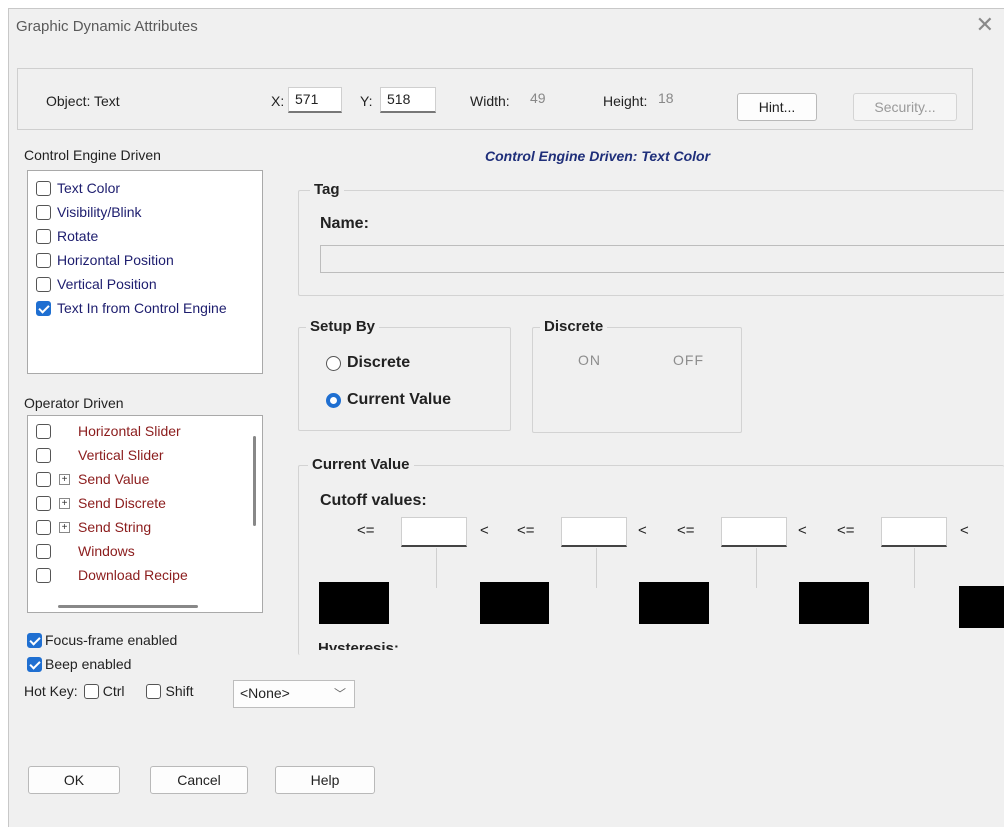 This screenshot has height=827, width=1004. Describe the element at coordinates (145, 188) in the screenshot. I see `ce-item-text-color: Text Color` at that location.